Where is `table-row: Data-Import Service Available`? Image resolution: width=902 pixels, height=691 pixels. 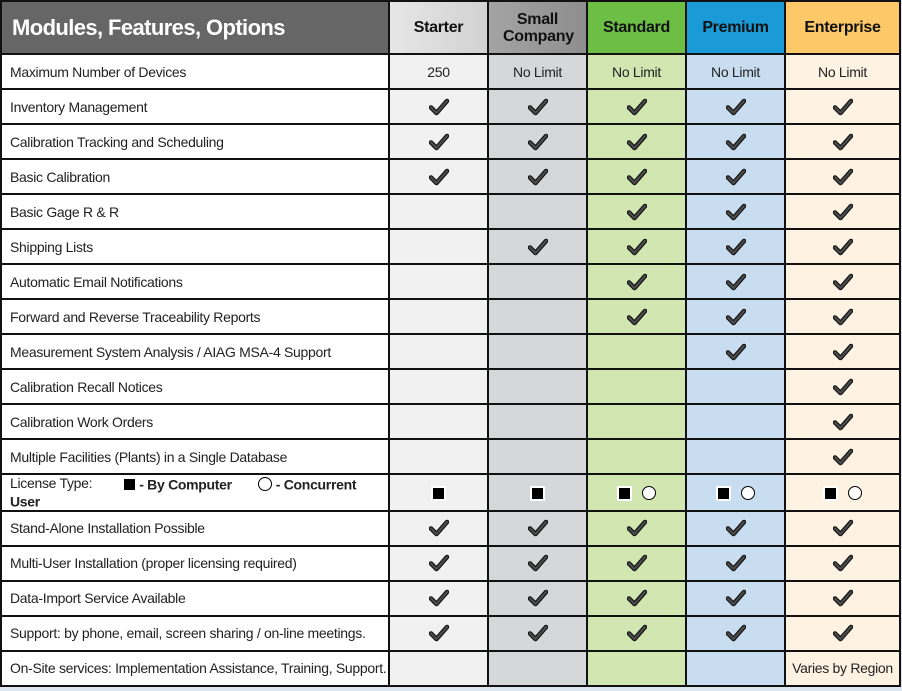 table-row: Data-Import Service Available is located at coordinates (450, 598).